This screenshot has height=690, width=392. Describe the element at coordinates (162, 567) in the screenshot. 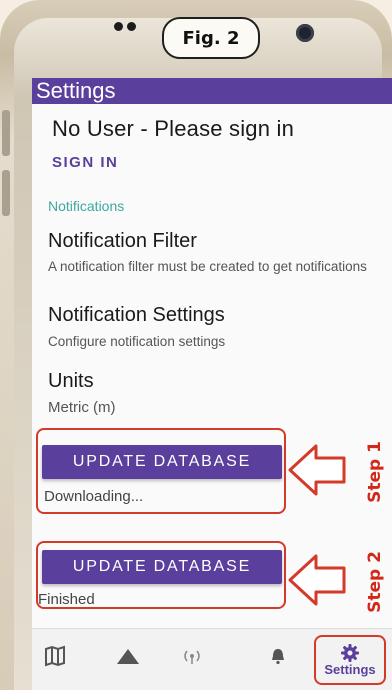

I see `update-database-button-finished: UPDATE DATABASE` at that location.